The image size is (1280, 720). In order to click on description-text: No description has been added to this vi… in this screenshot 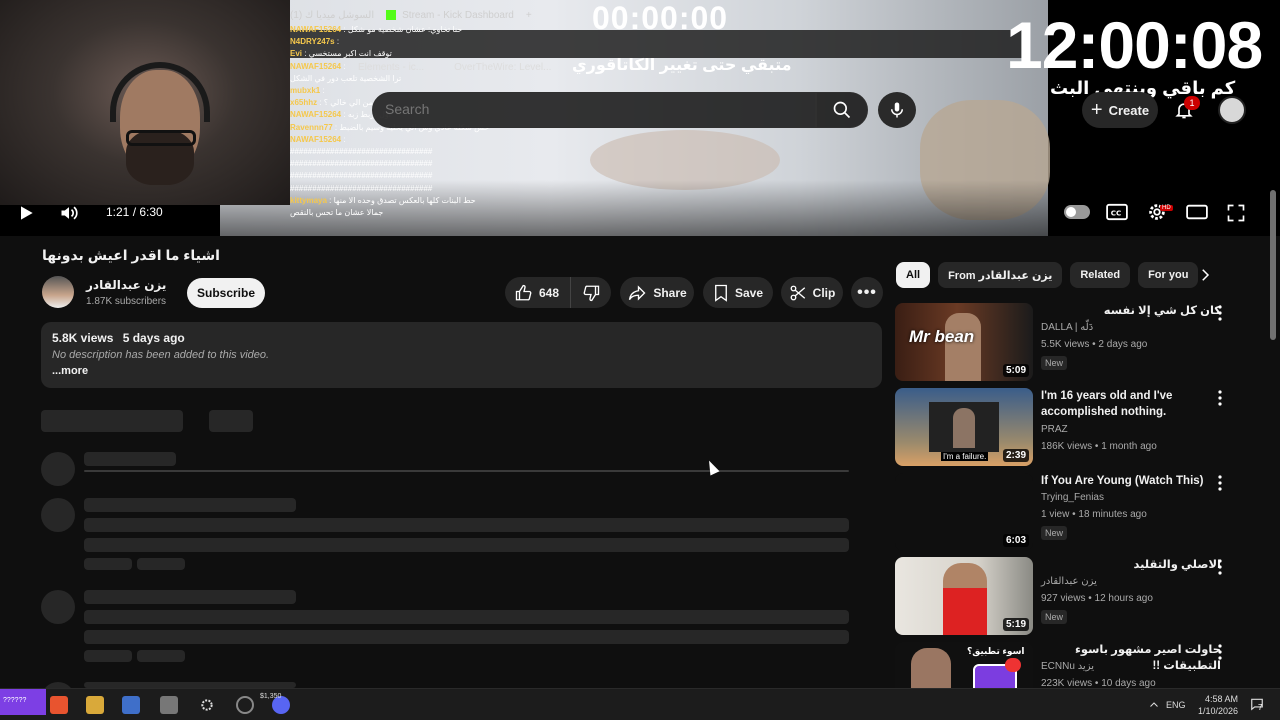, I will do `click(161, 355)`.